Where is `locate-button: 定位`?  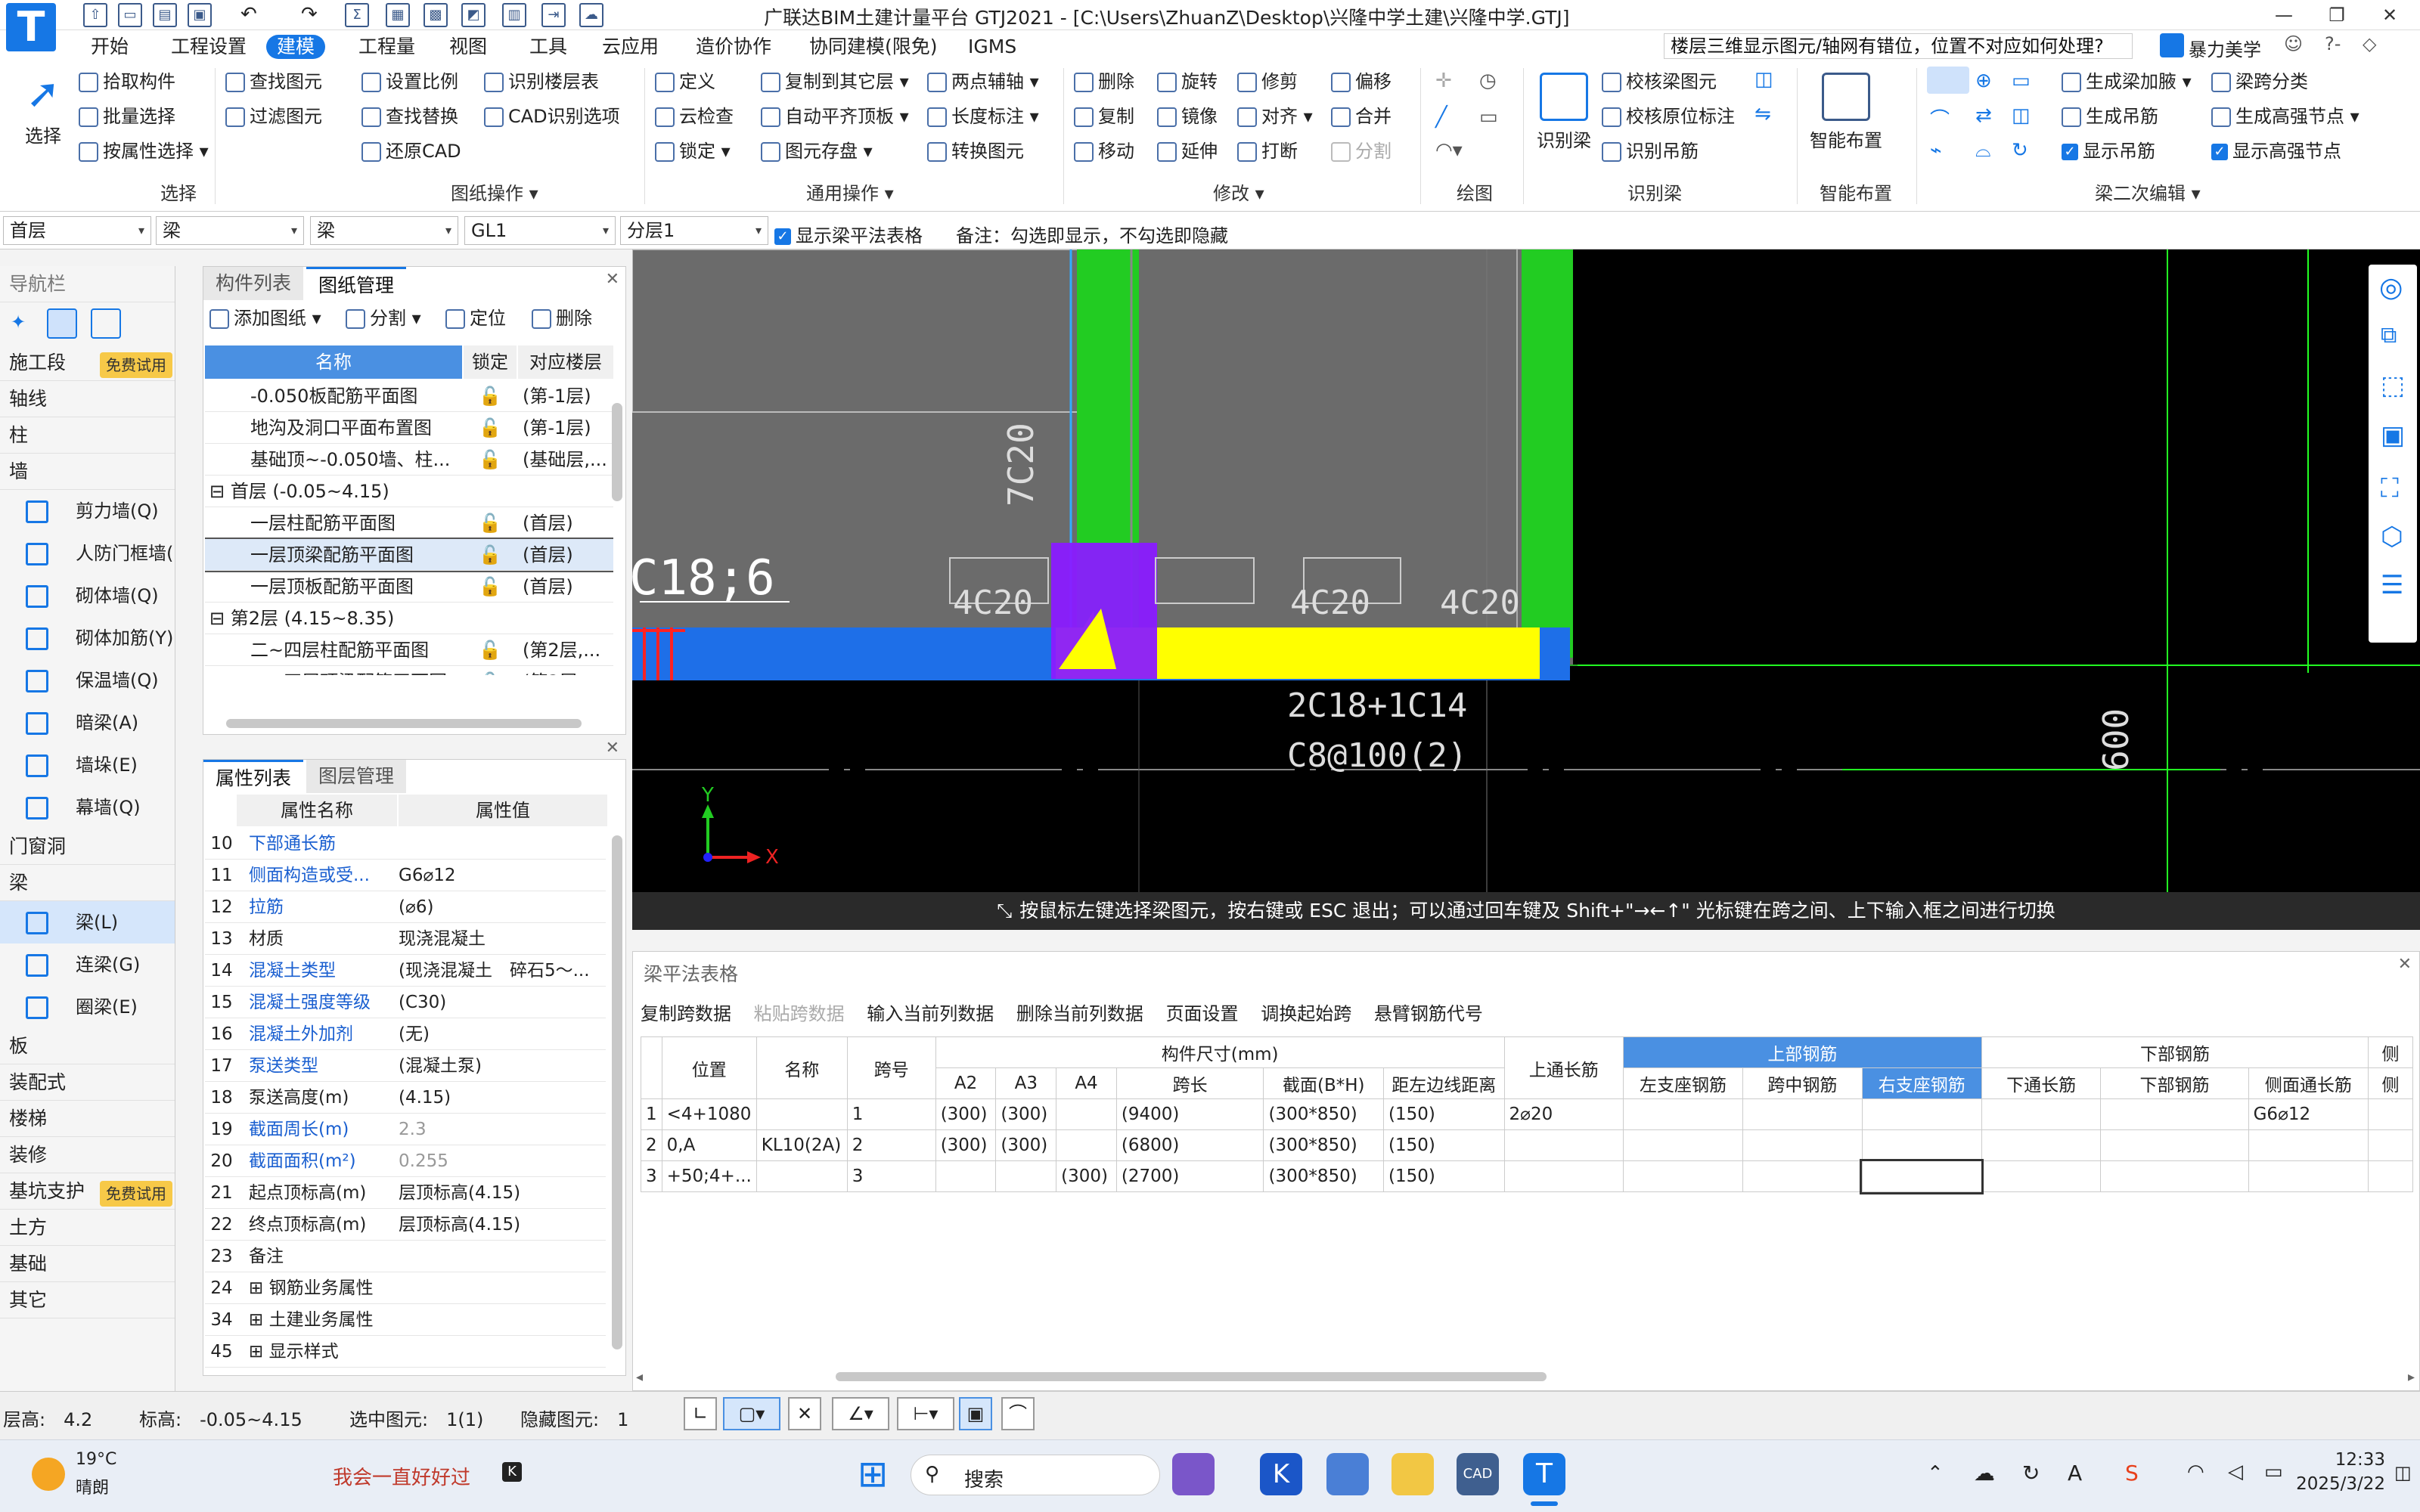 locate-button: 定位 is located at coordinates (475, 318).